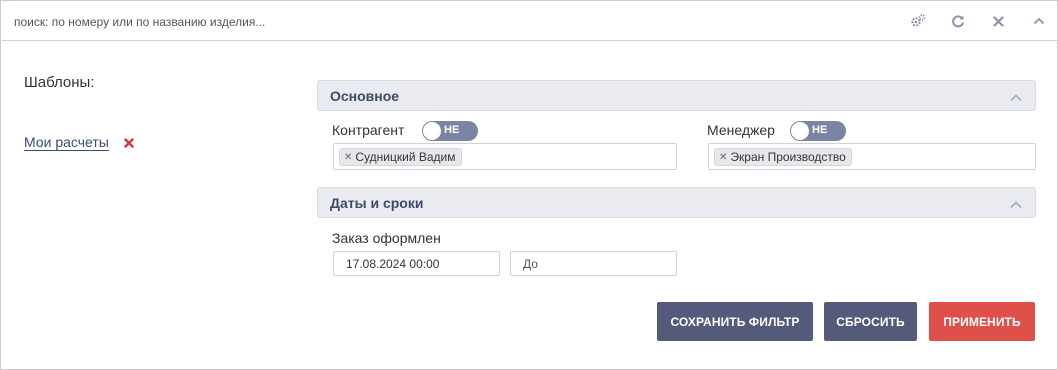 This screenshot has height=370, width=1058. What do you see at coordinates (505, 156) in the screenshot?
I see `contractor-select: ✕ Судницкий Вадим` at bounding box center [505, 156].